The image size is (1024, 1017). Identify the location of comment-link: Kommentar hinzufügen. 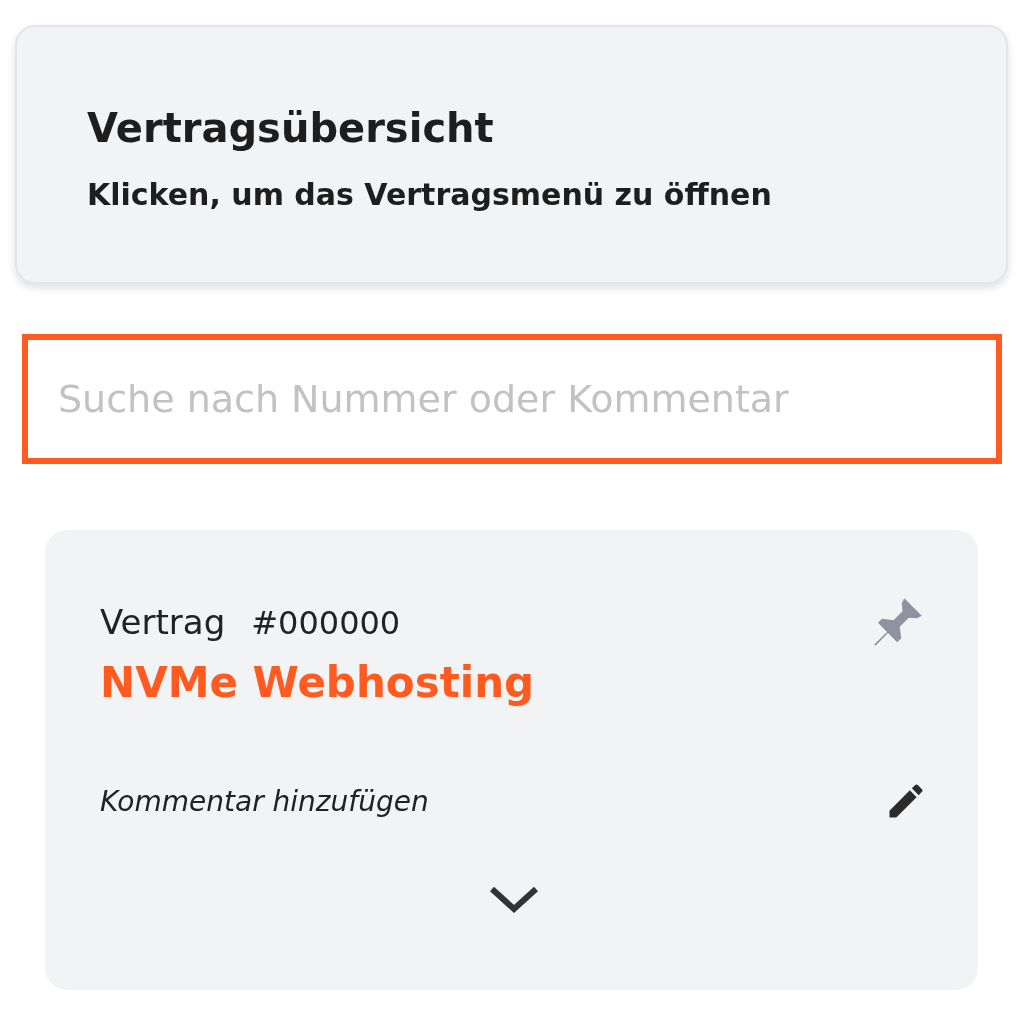
(264, 801).